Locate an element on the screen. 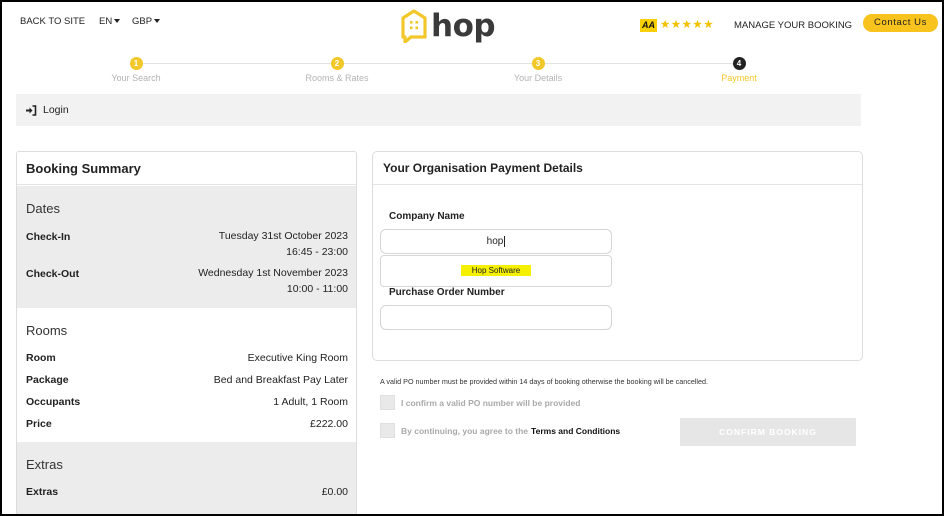 Image resolution: width=944 pixels, height=516 pixels. manage-booking-link: MANAGE YOUR BOOKING is located at coordinates (793, 25).